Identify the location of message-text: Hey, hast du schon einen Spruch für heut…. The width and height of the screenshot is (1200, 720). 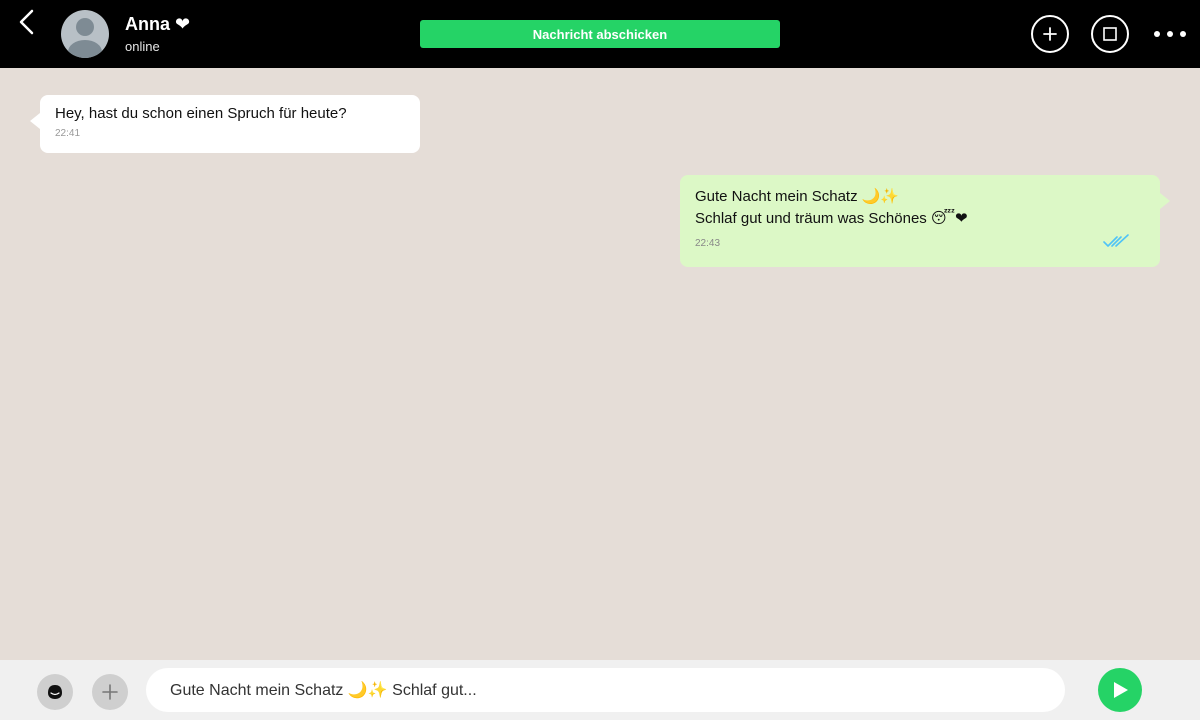
(201, 113).